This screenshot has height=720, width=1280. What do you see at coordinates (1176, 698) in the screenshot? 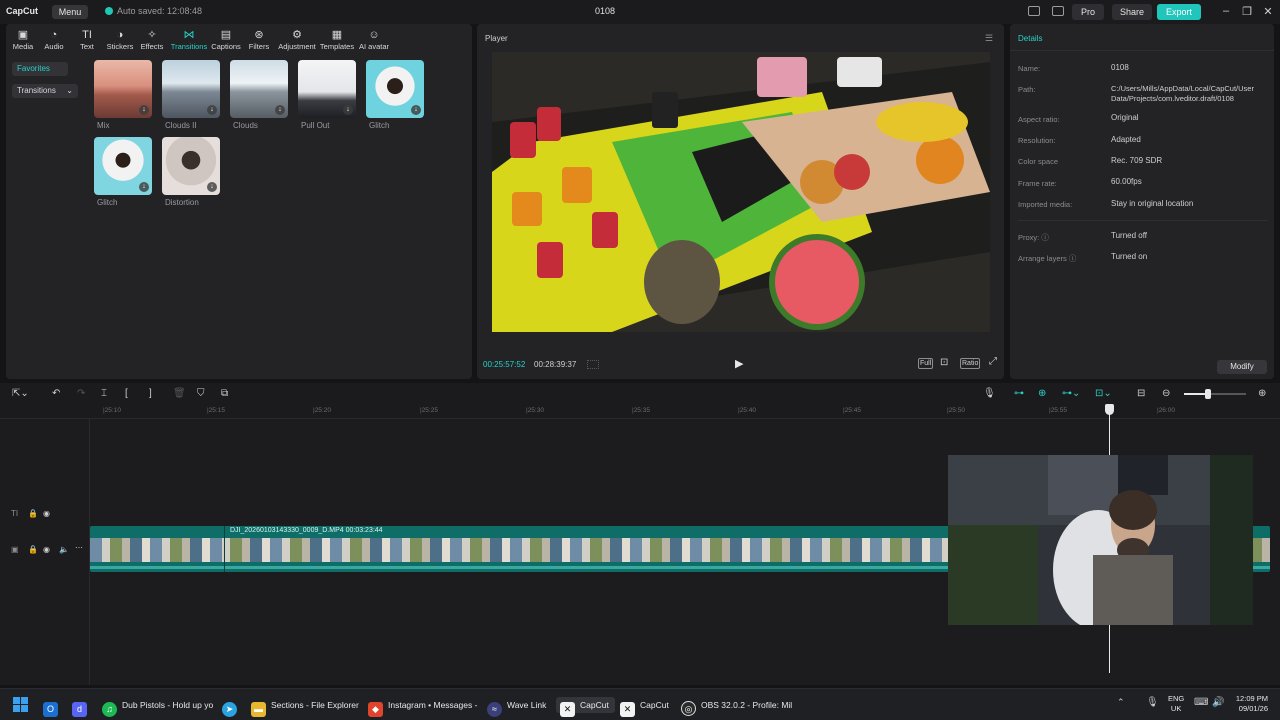
I see `language-text: ENG` at bounding box center [1176, 698].